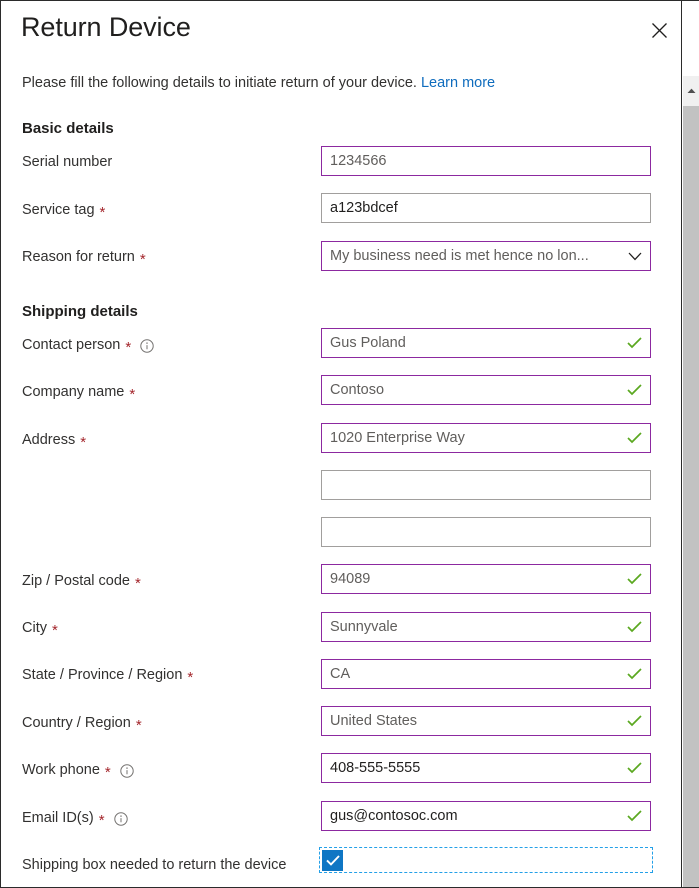 This screenshot has height=888, width=699. Describe the element at coordinates (71, 345) in the screenshot. I see `label-text: Contact person` at that location.